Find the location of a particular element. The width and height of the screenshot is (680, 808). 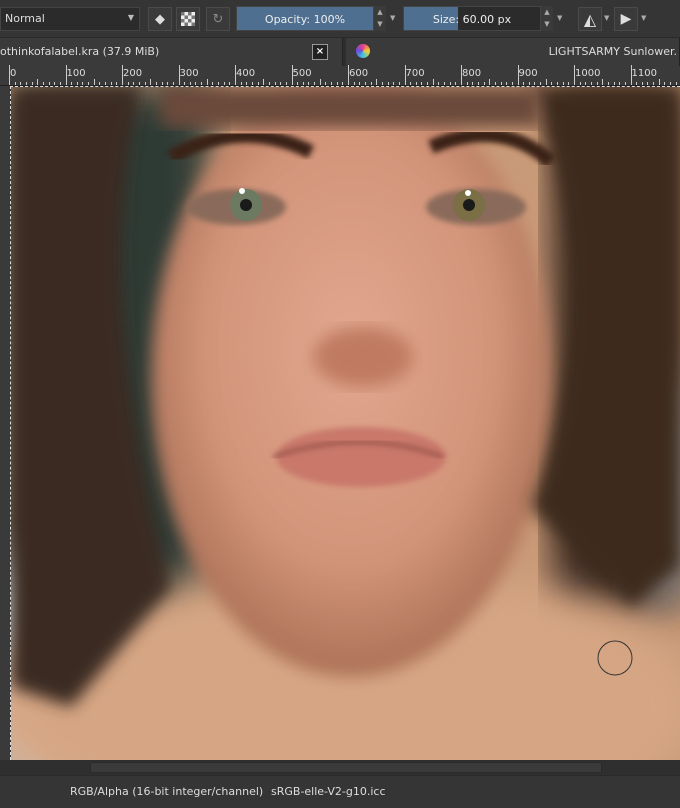

ruler-label: 900 is located at coordinates (528, 73).